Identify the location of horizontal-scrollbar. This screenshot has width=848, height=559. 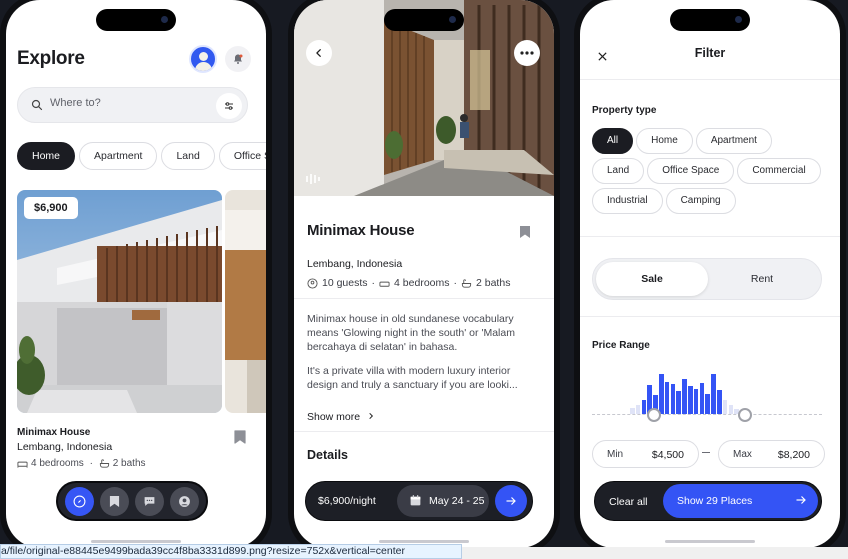
(655, 553).